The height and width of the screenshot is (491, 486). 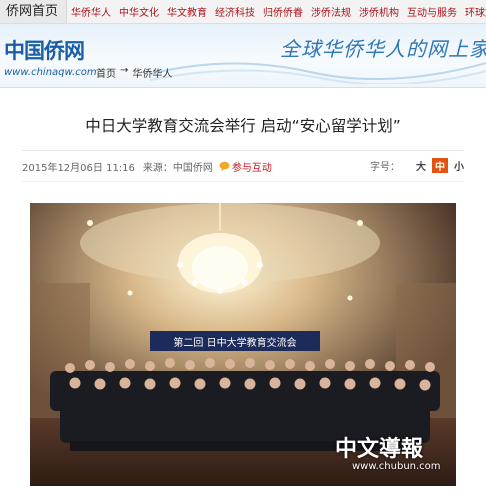 I want to click on nav-link-institutions: 涉侨机构, so click(x=379, y=11).